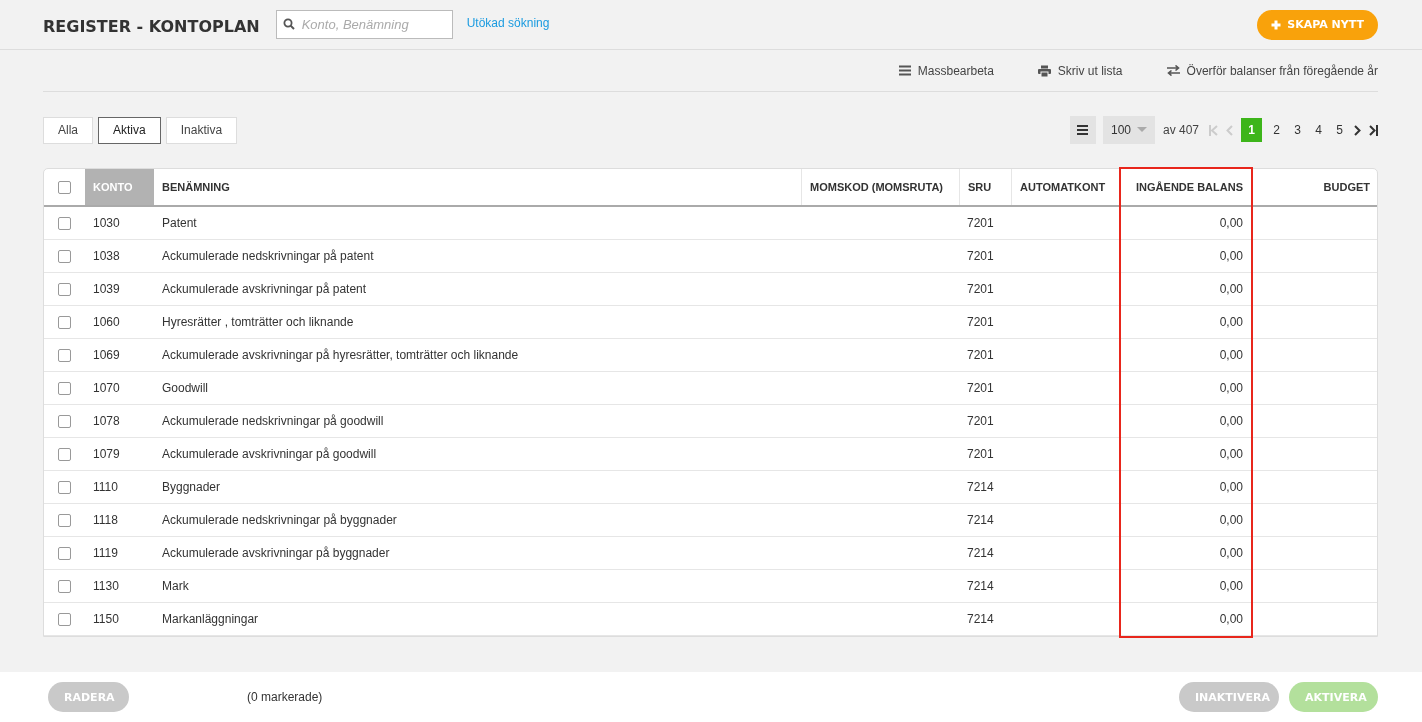  I want to click on total-count: av 407, so click(1180, 130).